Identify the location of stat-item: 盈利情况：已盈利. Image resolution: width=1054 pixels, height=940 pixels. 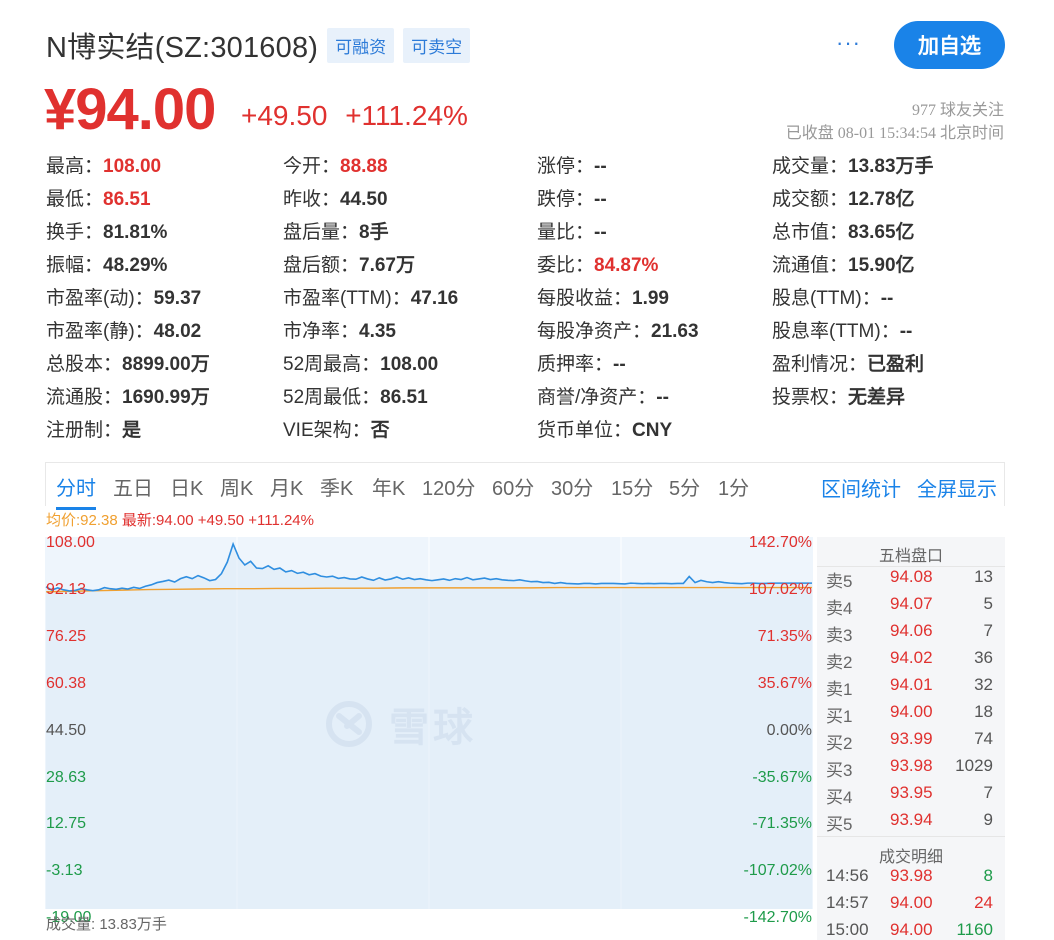
(848, 368).